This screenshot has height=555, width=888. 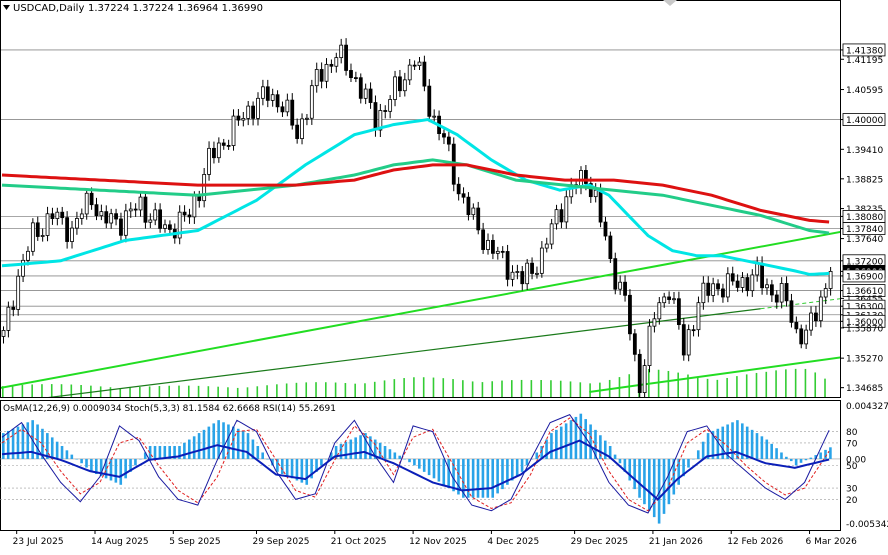 I want to click on time-tick-label: 21 Jan 2026, so click(x=676, y=542).